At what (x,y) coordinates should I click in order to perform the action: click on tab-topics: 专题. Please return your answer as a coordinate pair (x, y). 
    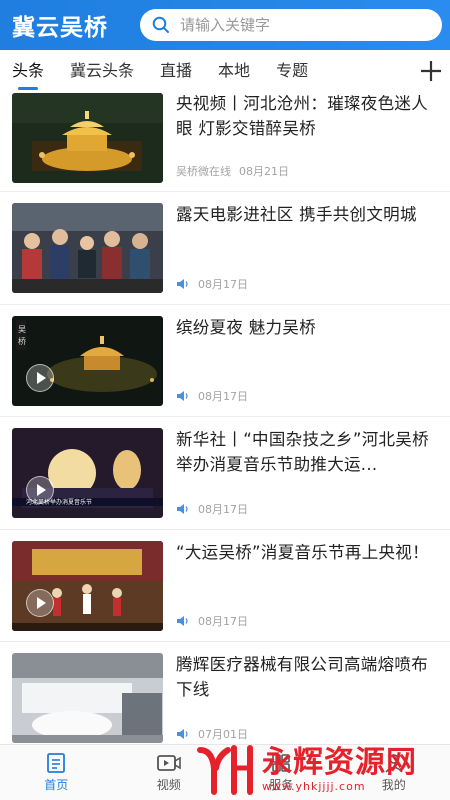
    Looking at the image, I should click on (292, 71).